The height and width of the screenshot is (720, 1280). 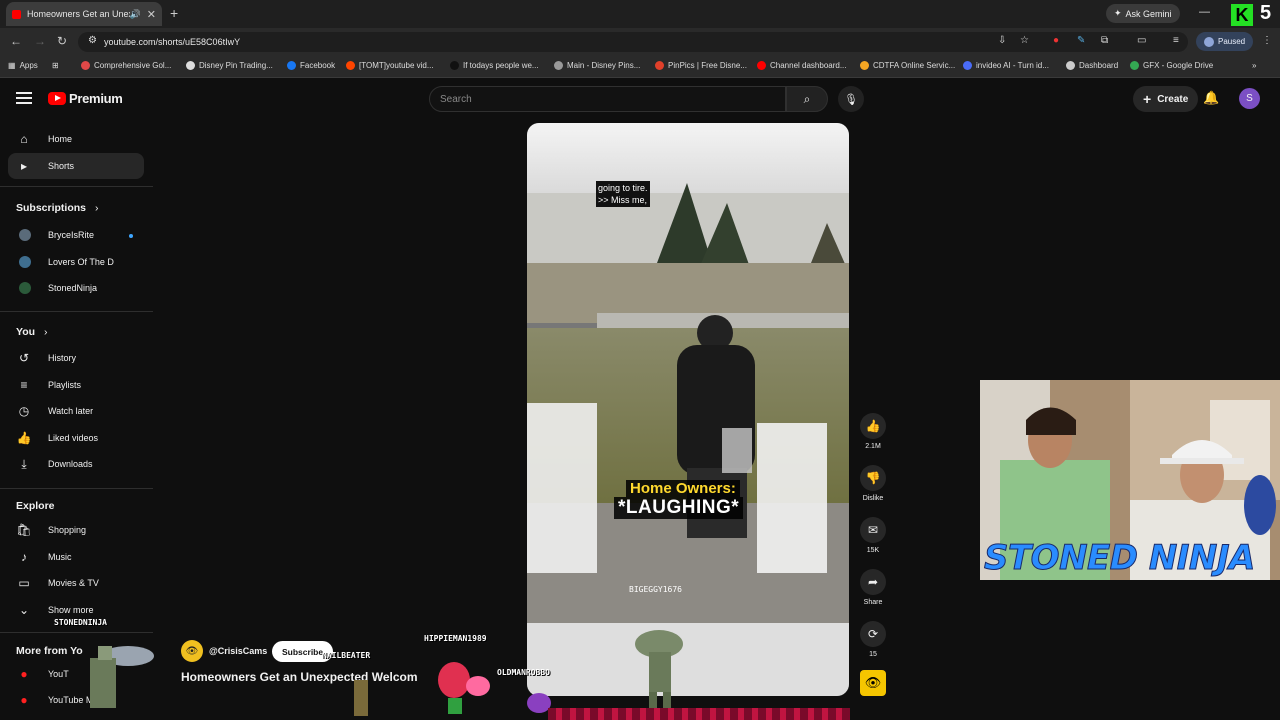 I want to click on overlay-number: 5, so click(x=1266, y=13).